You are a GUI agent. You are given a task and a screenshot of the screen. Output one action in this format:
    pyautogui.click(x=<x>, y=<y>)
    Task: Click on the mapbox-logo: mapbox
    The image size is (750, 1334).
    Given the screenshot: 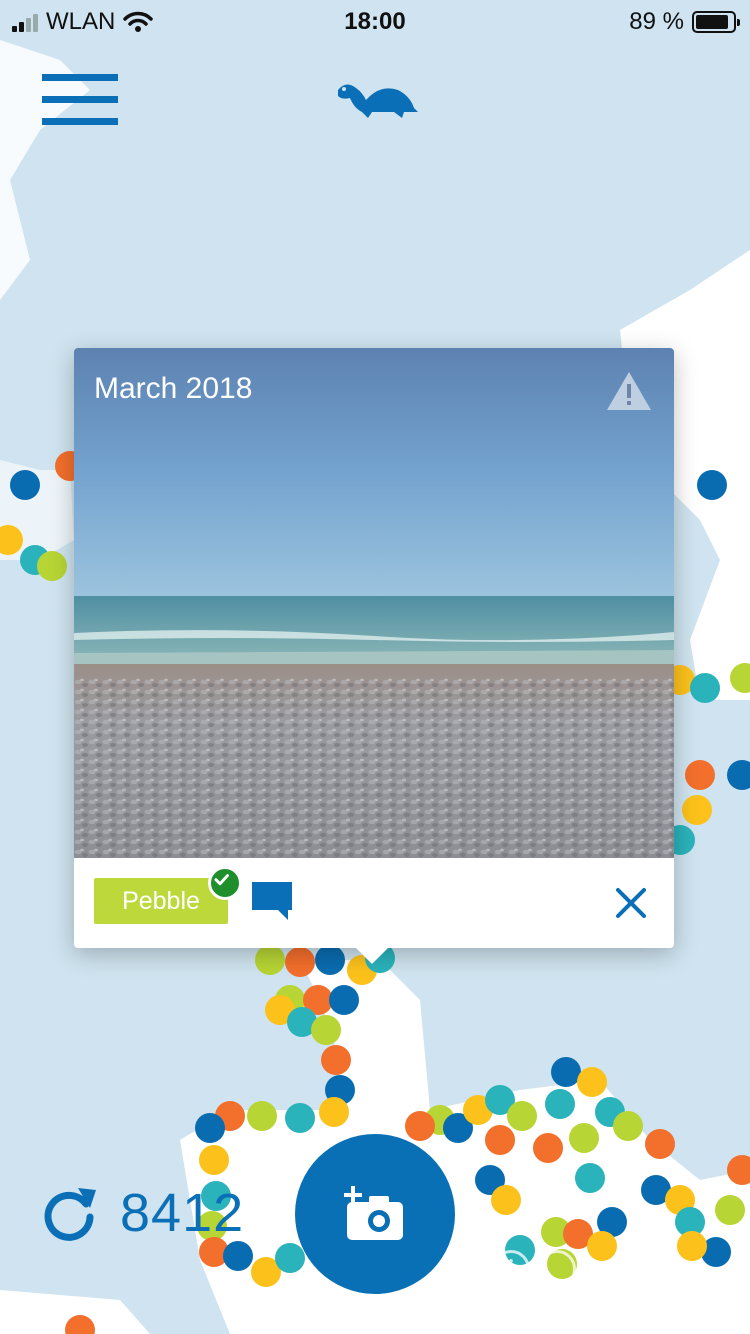 What is the action you would take?
    pyautogui.click(x=616, y=1269)
    